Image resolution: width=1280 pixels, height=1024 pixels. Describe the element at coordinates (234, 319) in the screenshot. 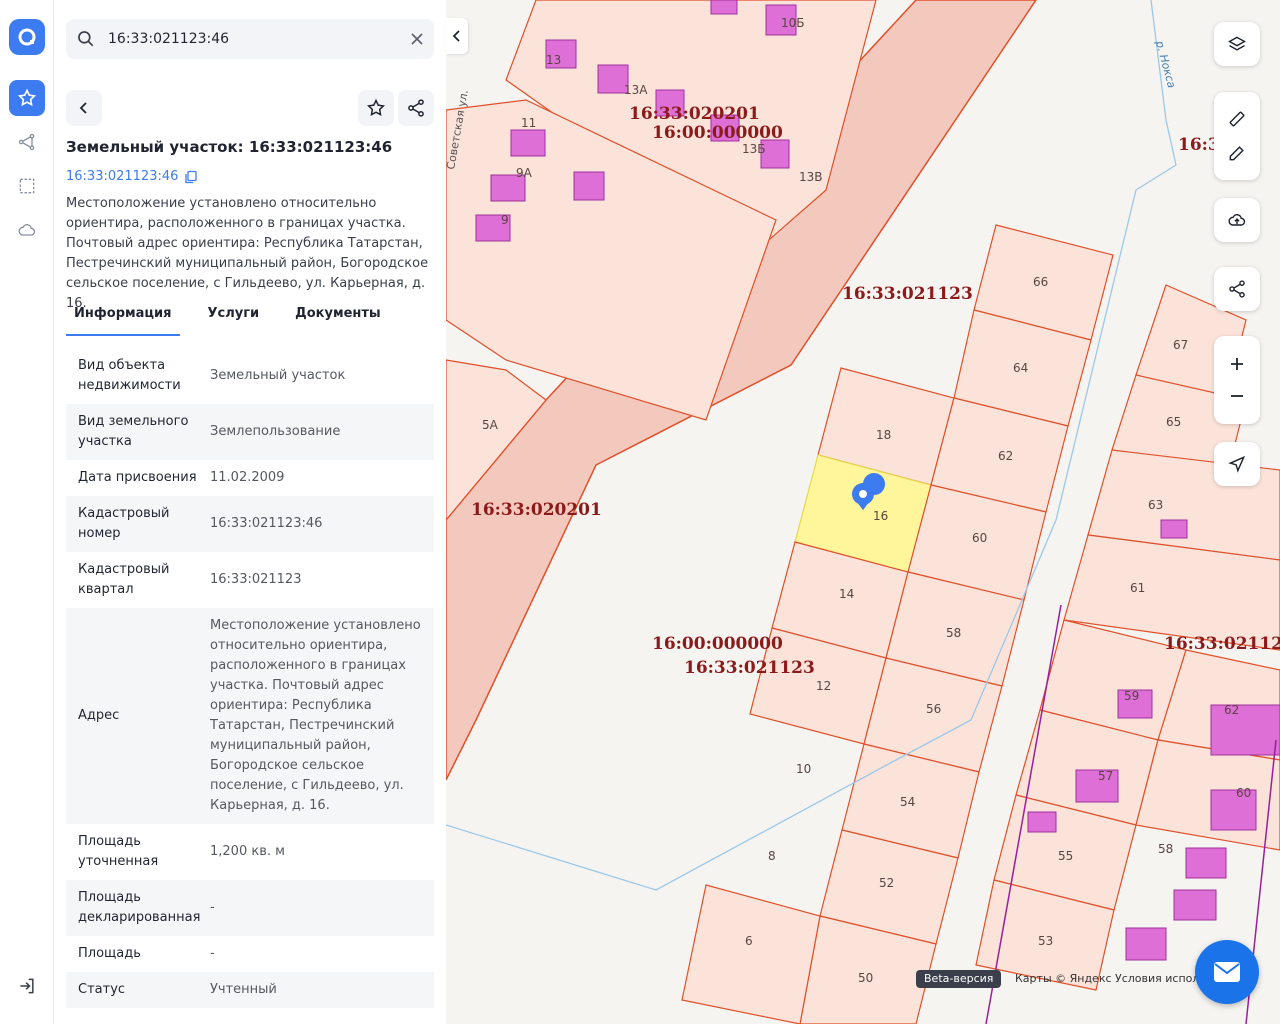

I see `tab-services: Услуги` at that location.